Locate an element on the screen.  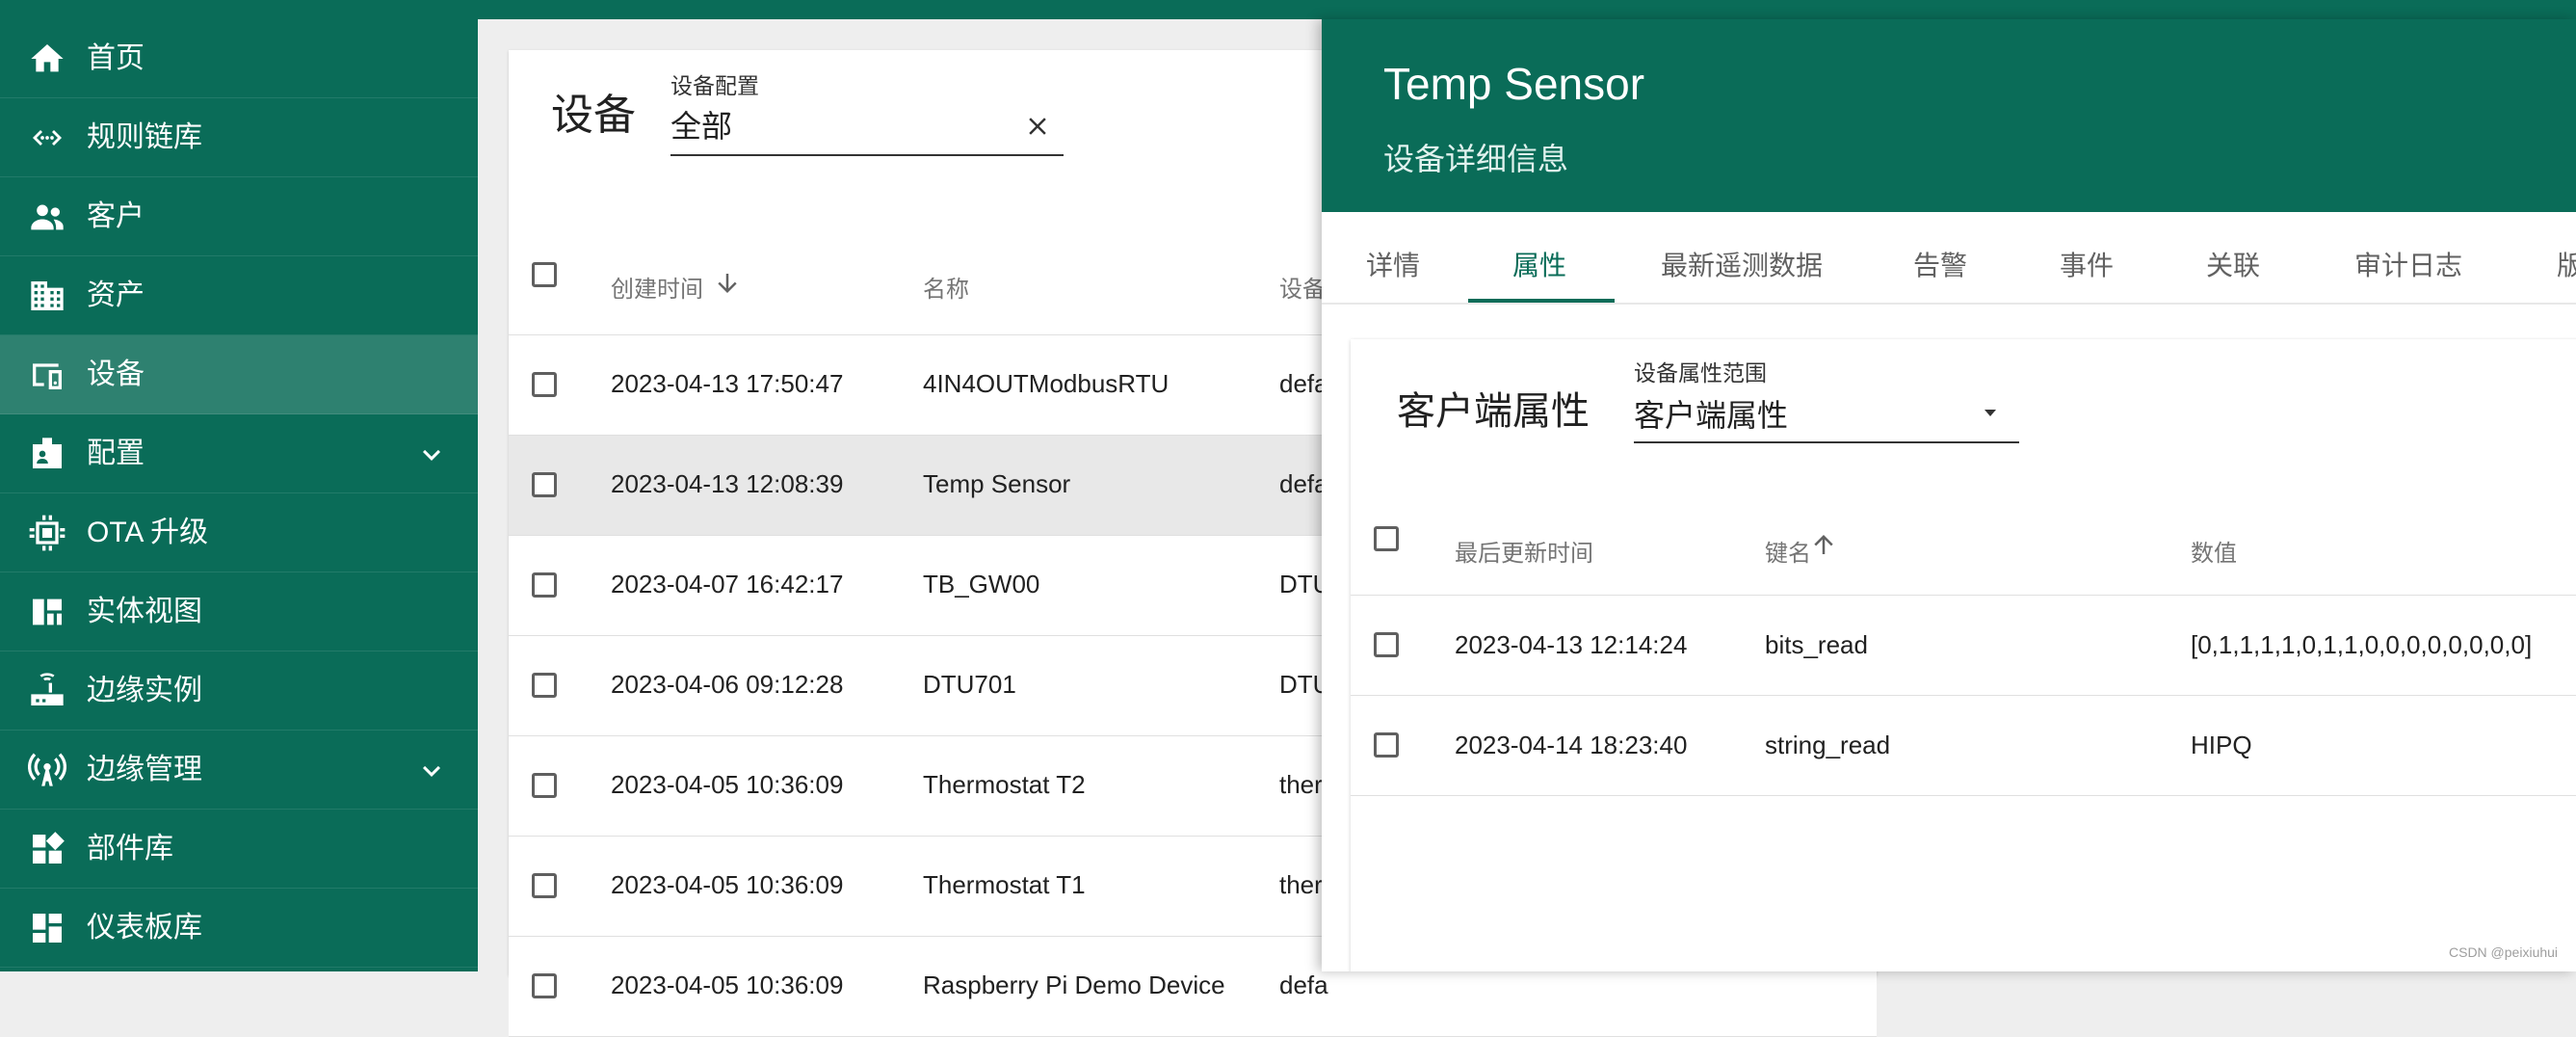
sidebar-item-label: 资产 is located at coordinates (116, 295).